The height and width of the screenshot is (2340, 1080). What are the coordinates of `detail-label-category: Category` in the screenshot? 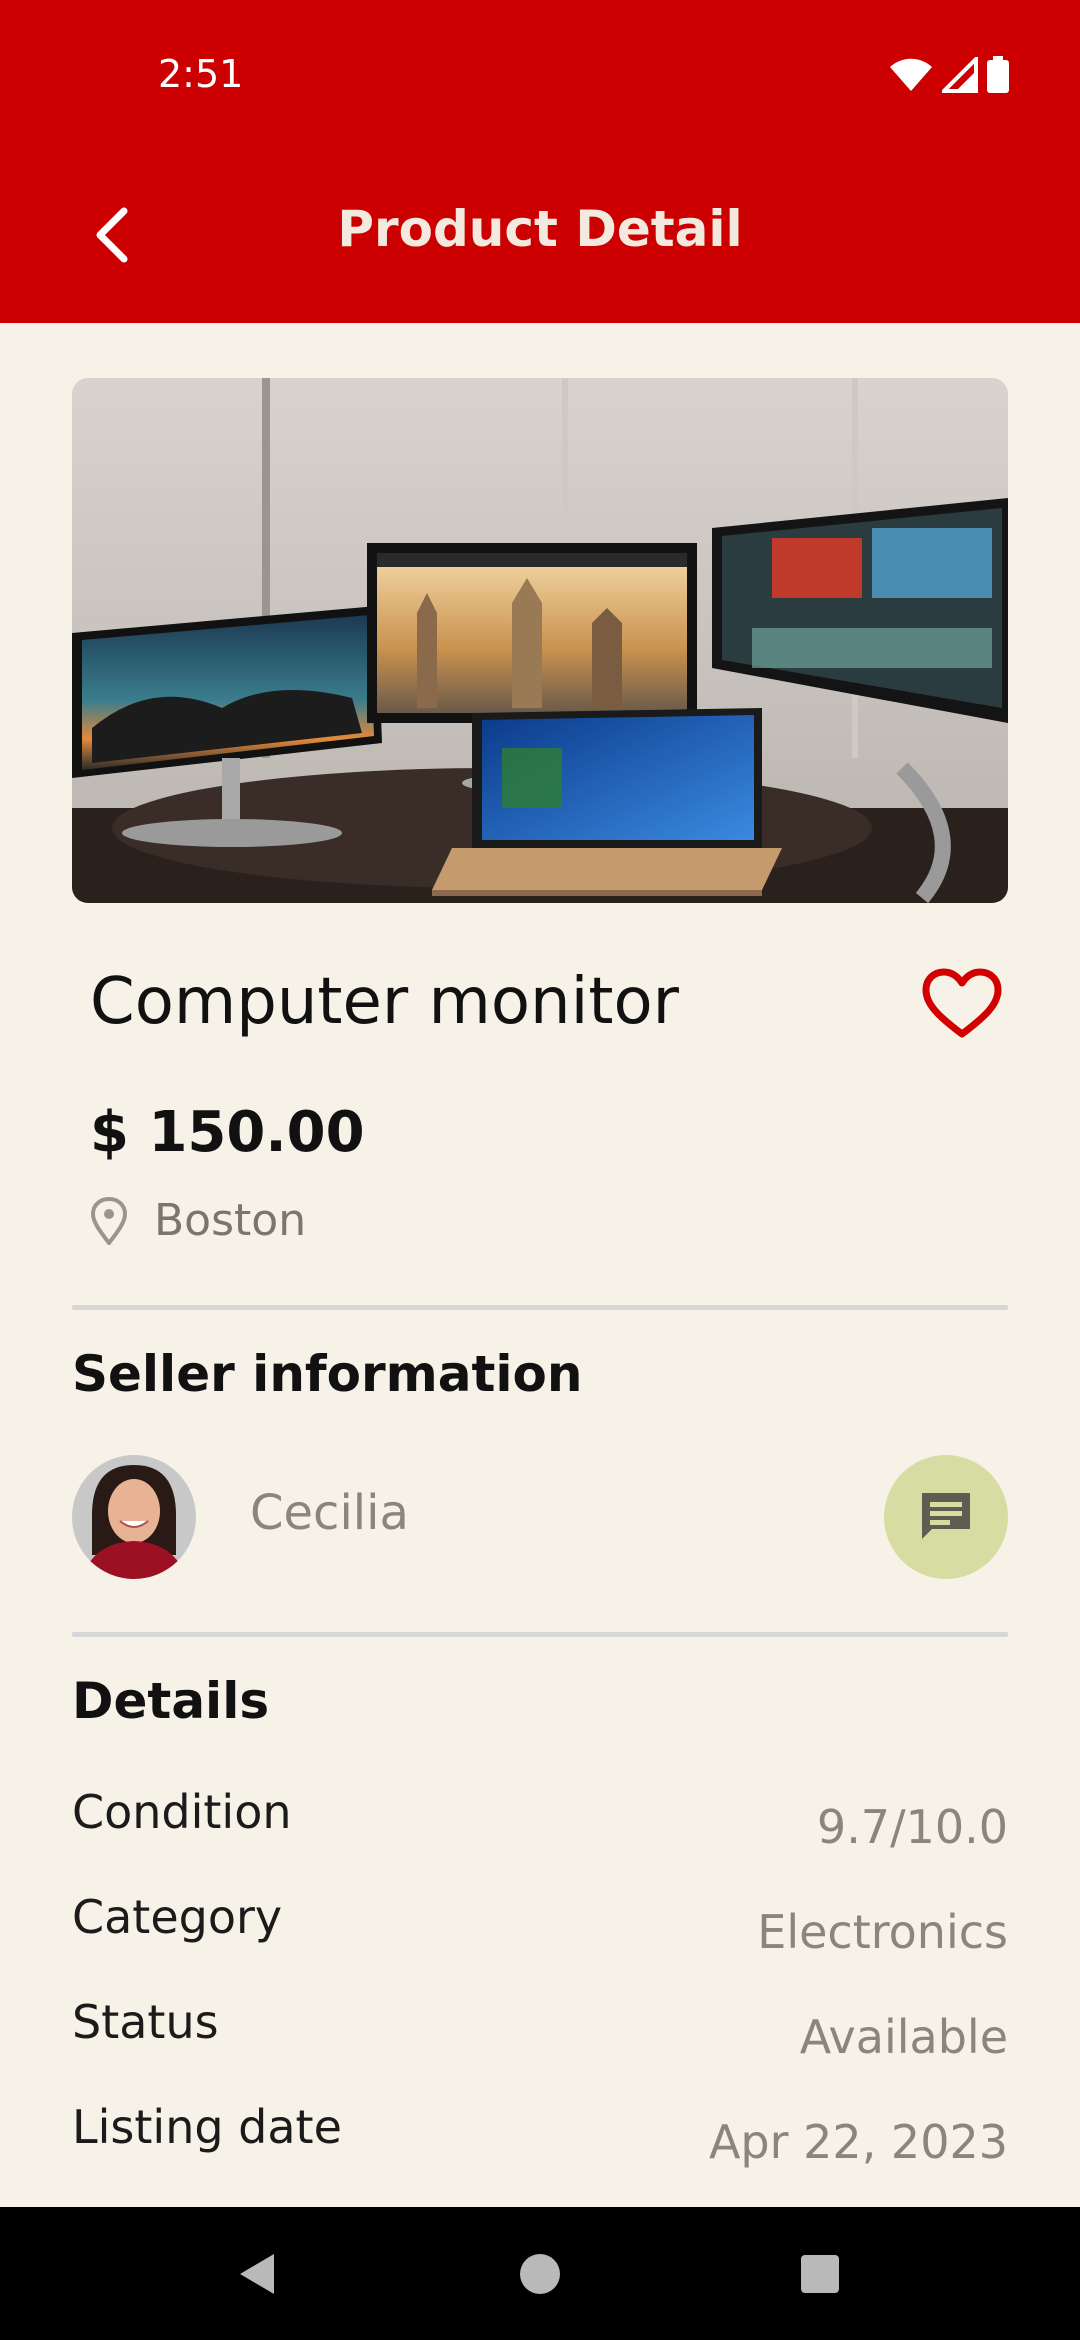 It's located at (177, 1917).